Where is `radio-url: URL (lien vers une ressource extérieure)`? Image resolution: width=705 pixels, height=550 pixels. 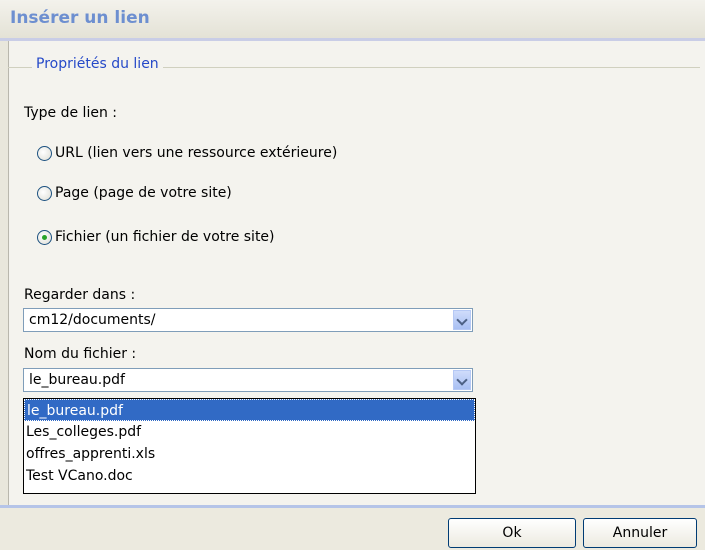
radio-url: URL (lien vers une ressource extérieure) is located at coordinates (187, 153).